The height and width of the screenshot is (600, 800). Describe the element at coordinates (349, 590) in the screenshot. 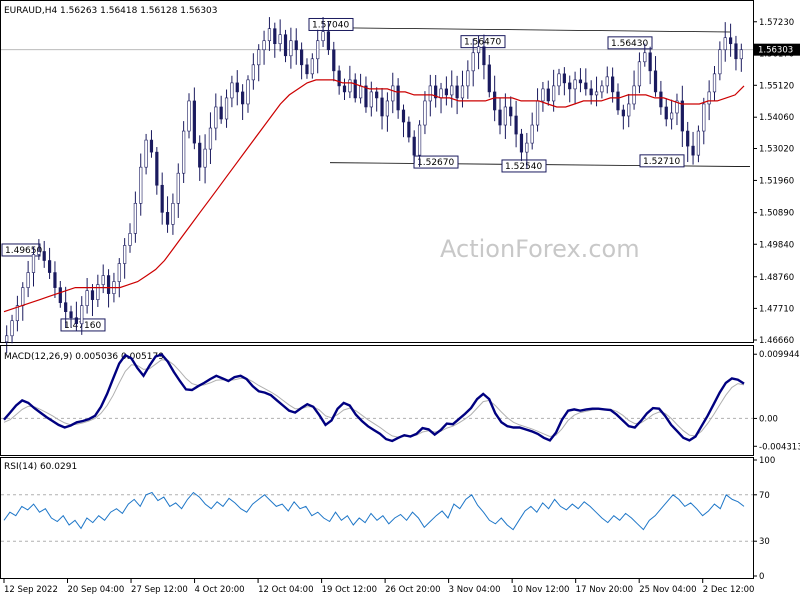

I see `x-tick-label: 19 Oct 12:00` at that location.